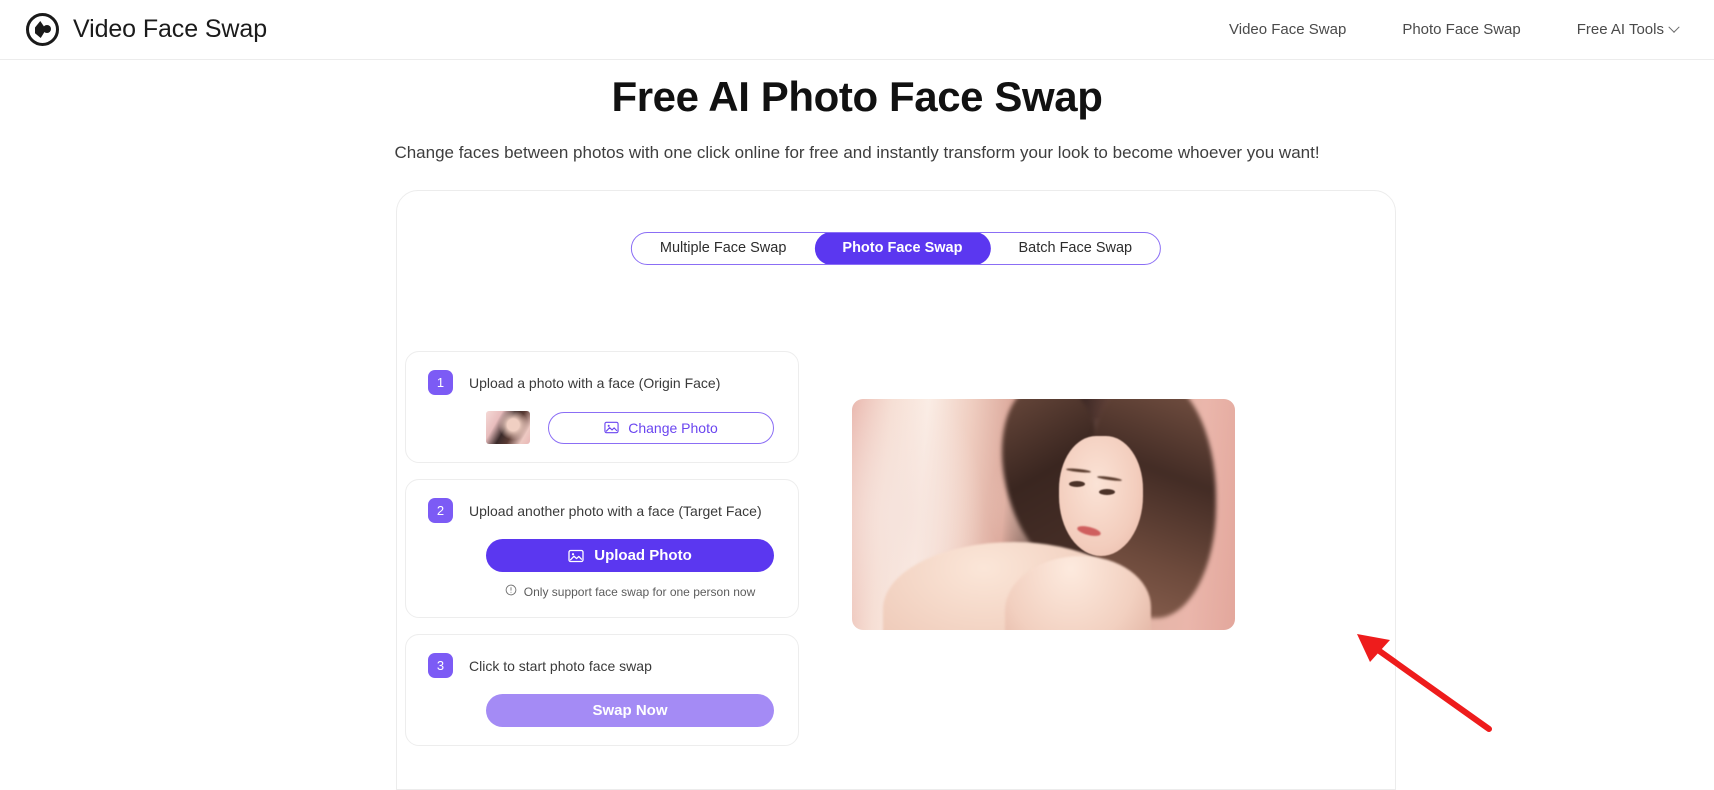  I want to click on change-photo-button: Change Photo, so click(661, 427).